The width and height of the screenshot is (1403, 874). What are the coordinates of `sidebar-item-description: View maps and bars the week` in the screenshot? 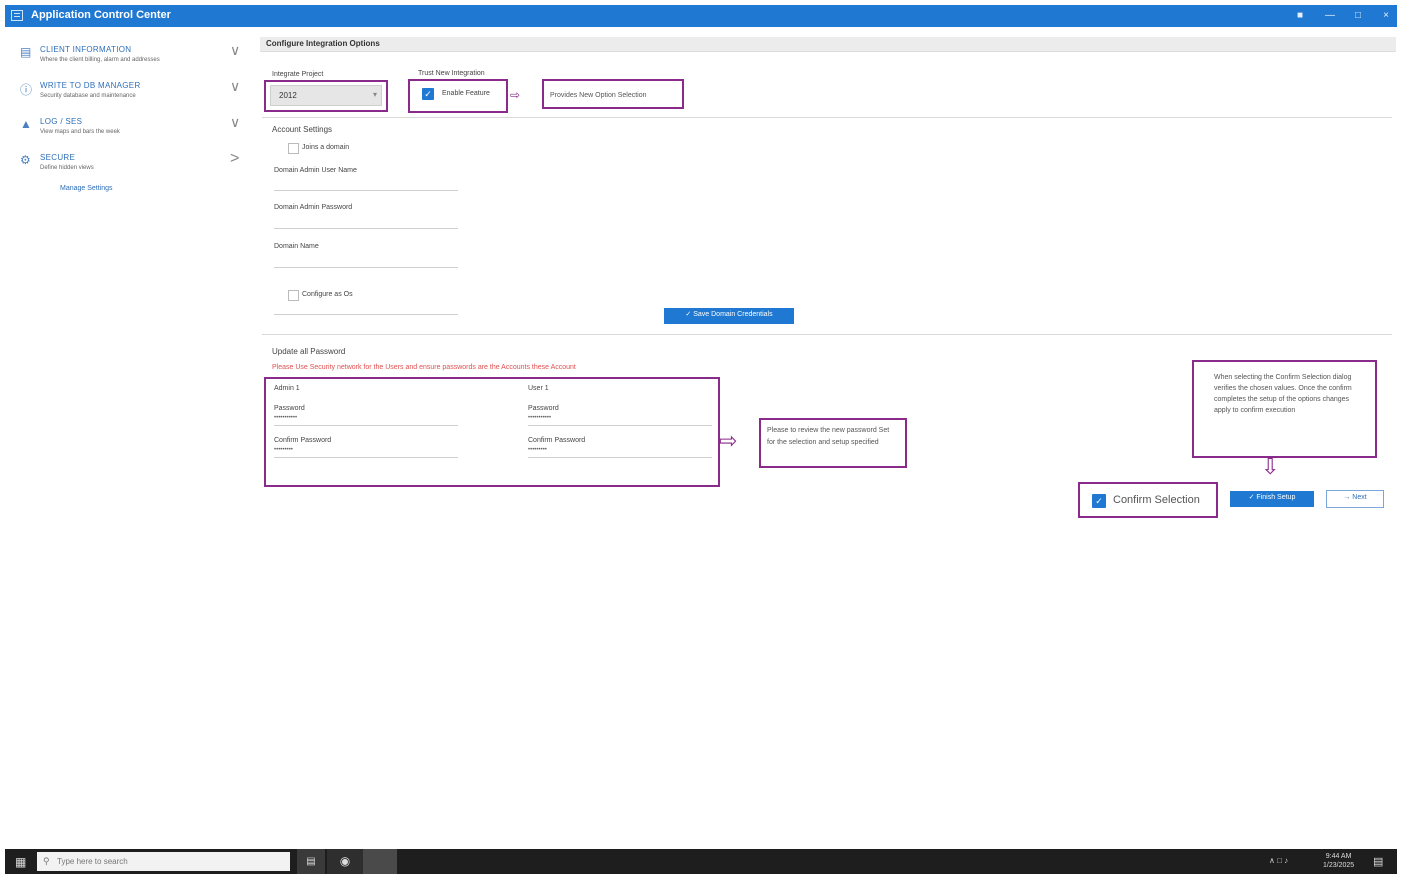 It's located at (80, 132).